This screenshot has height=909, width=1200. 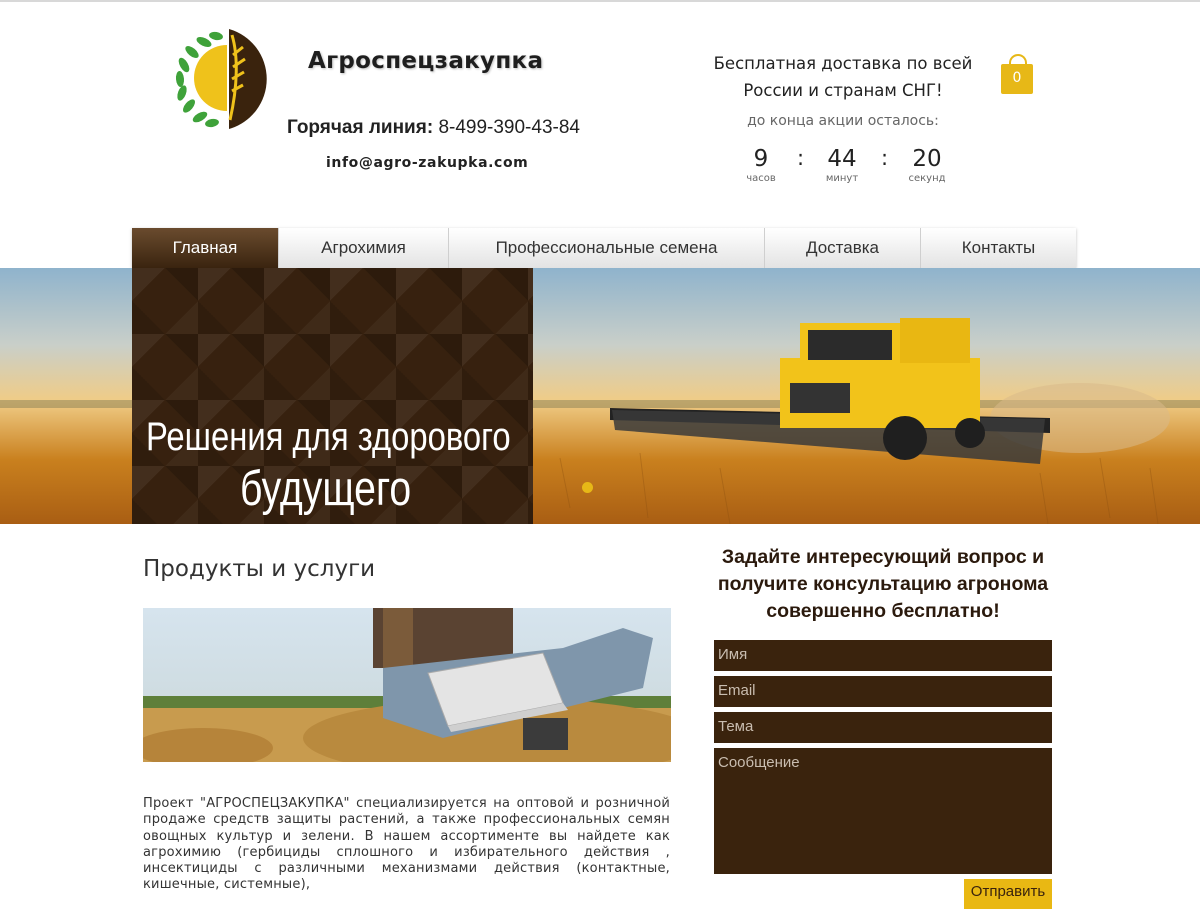 What do you see at coordinates (259, 569) in the screenshot?
I see `section-title: Продукты и услуги` at bounding box center [259, 569].